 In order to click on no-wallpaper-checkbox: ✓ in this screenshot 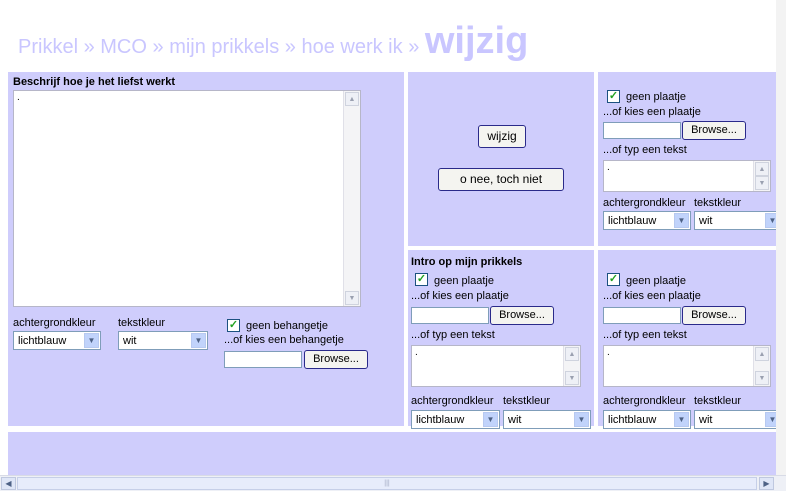, I will do `click(233, 325)`.